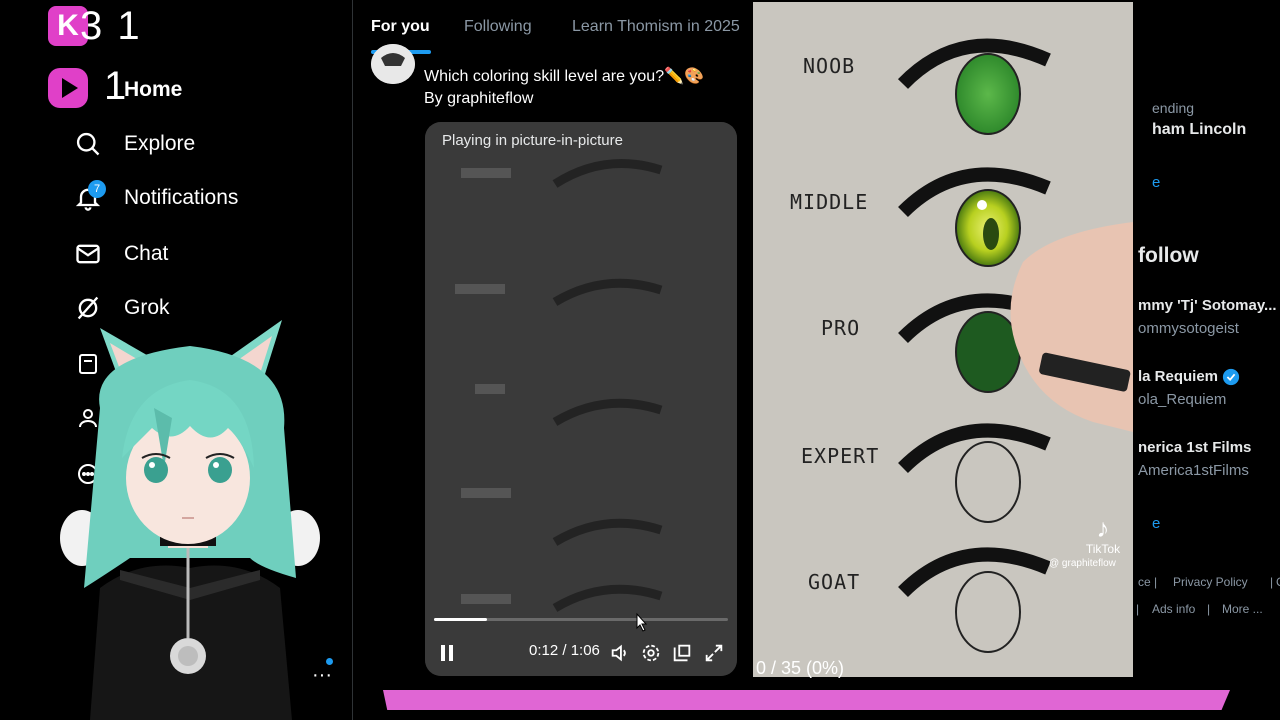  What do you see at coordinates (1178, 376) in the screenshot?
I see `follow-name: la Requiem` at bounding box center [1178, 376].